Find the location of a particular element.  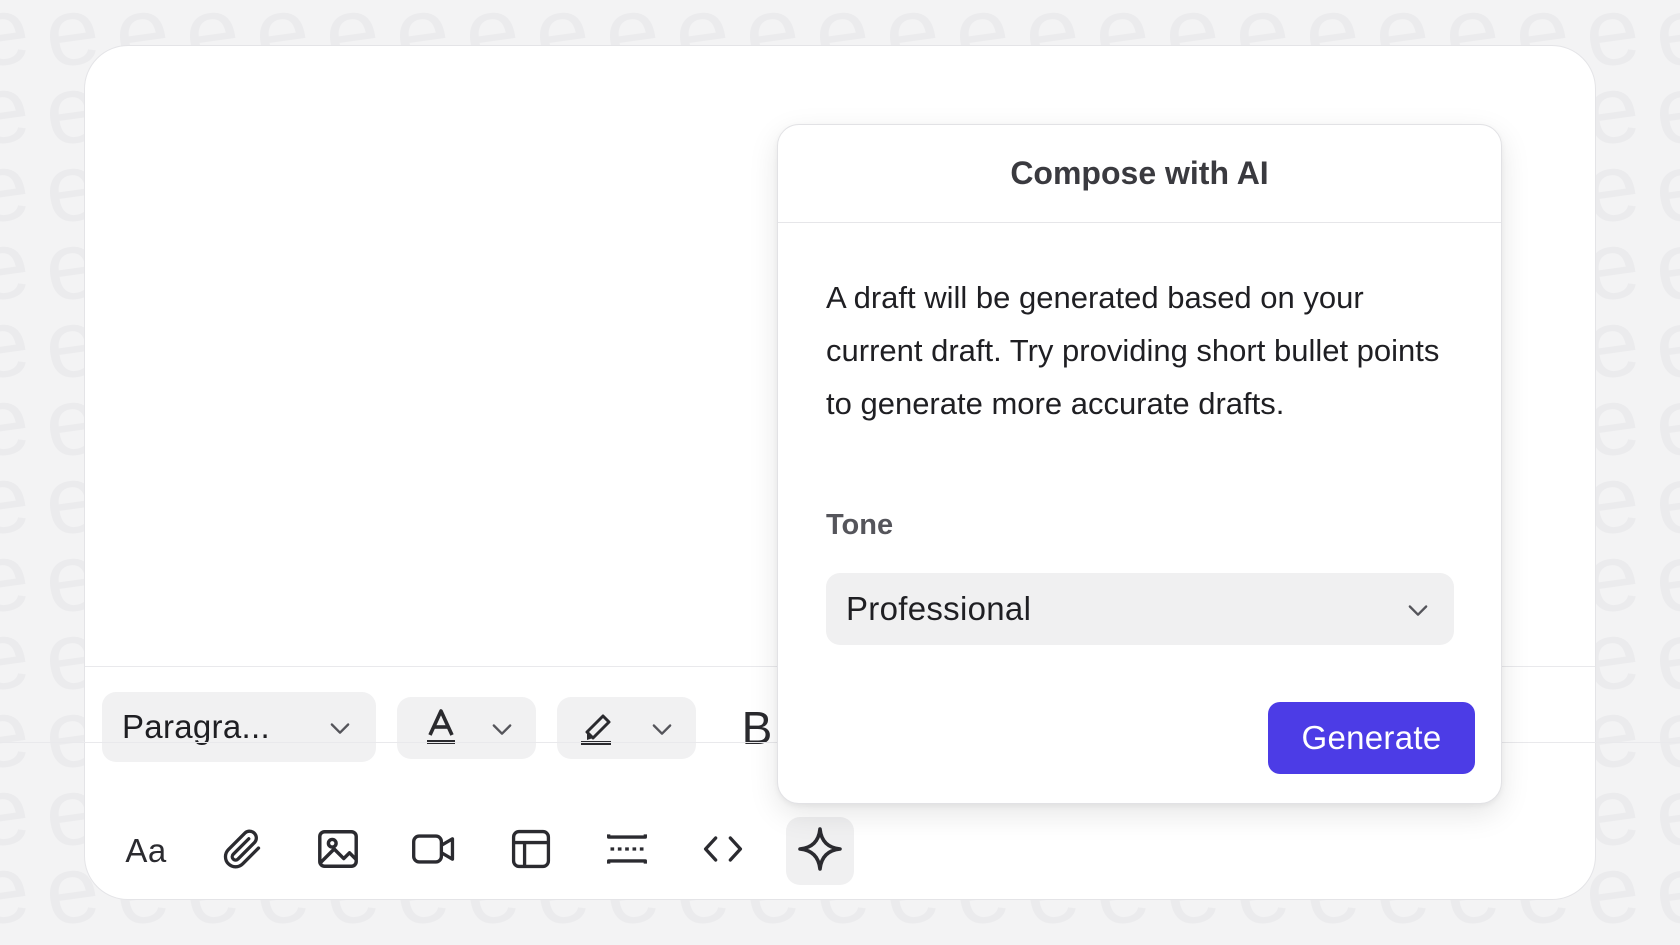

font-size-button: Aa is located at coordinates (146, 851).